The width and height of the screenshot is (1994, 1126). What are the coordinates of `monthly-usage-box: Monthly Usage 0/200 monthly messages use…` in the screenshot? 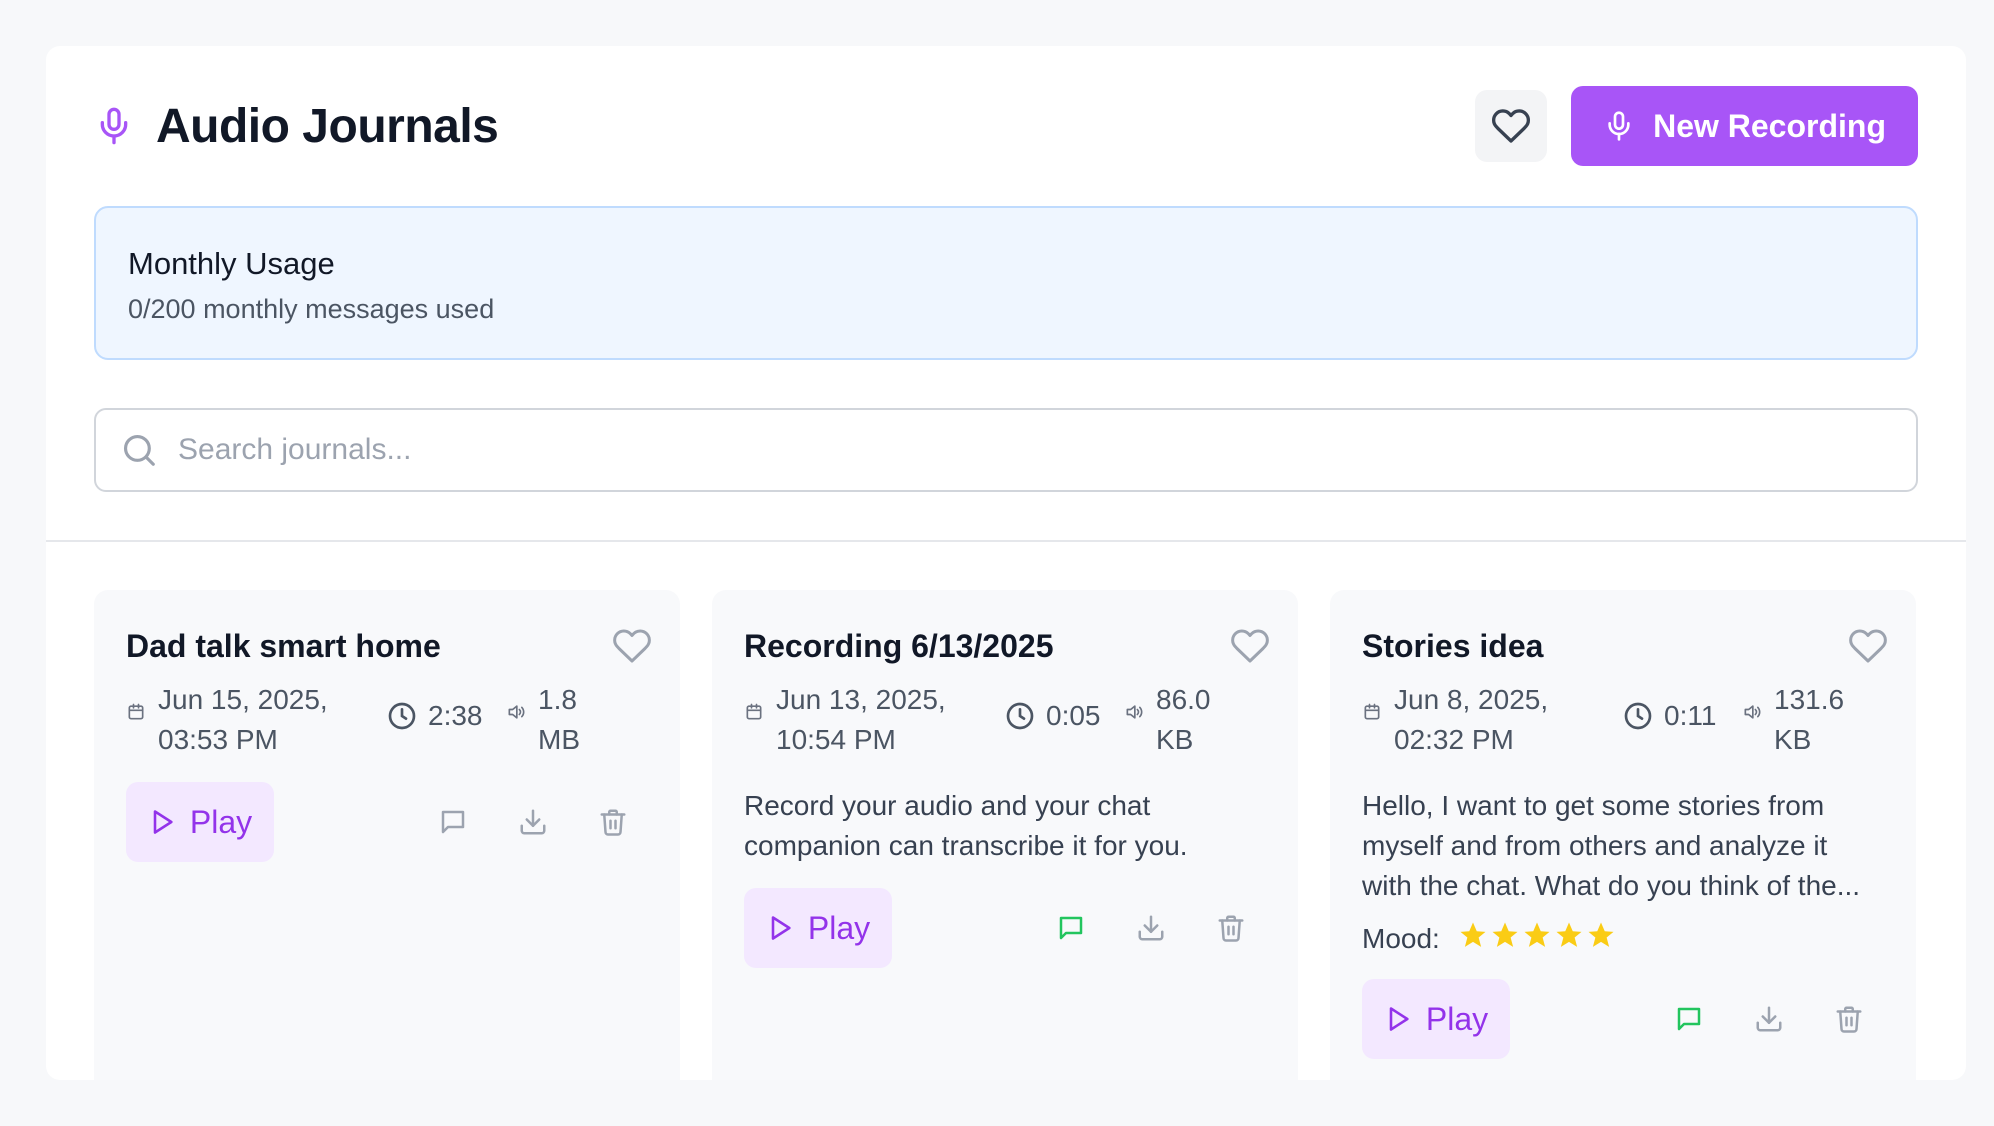 It's located at (1006, 283).